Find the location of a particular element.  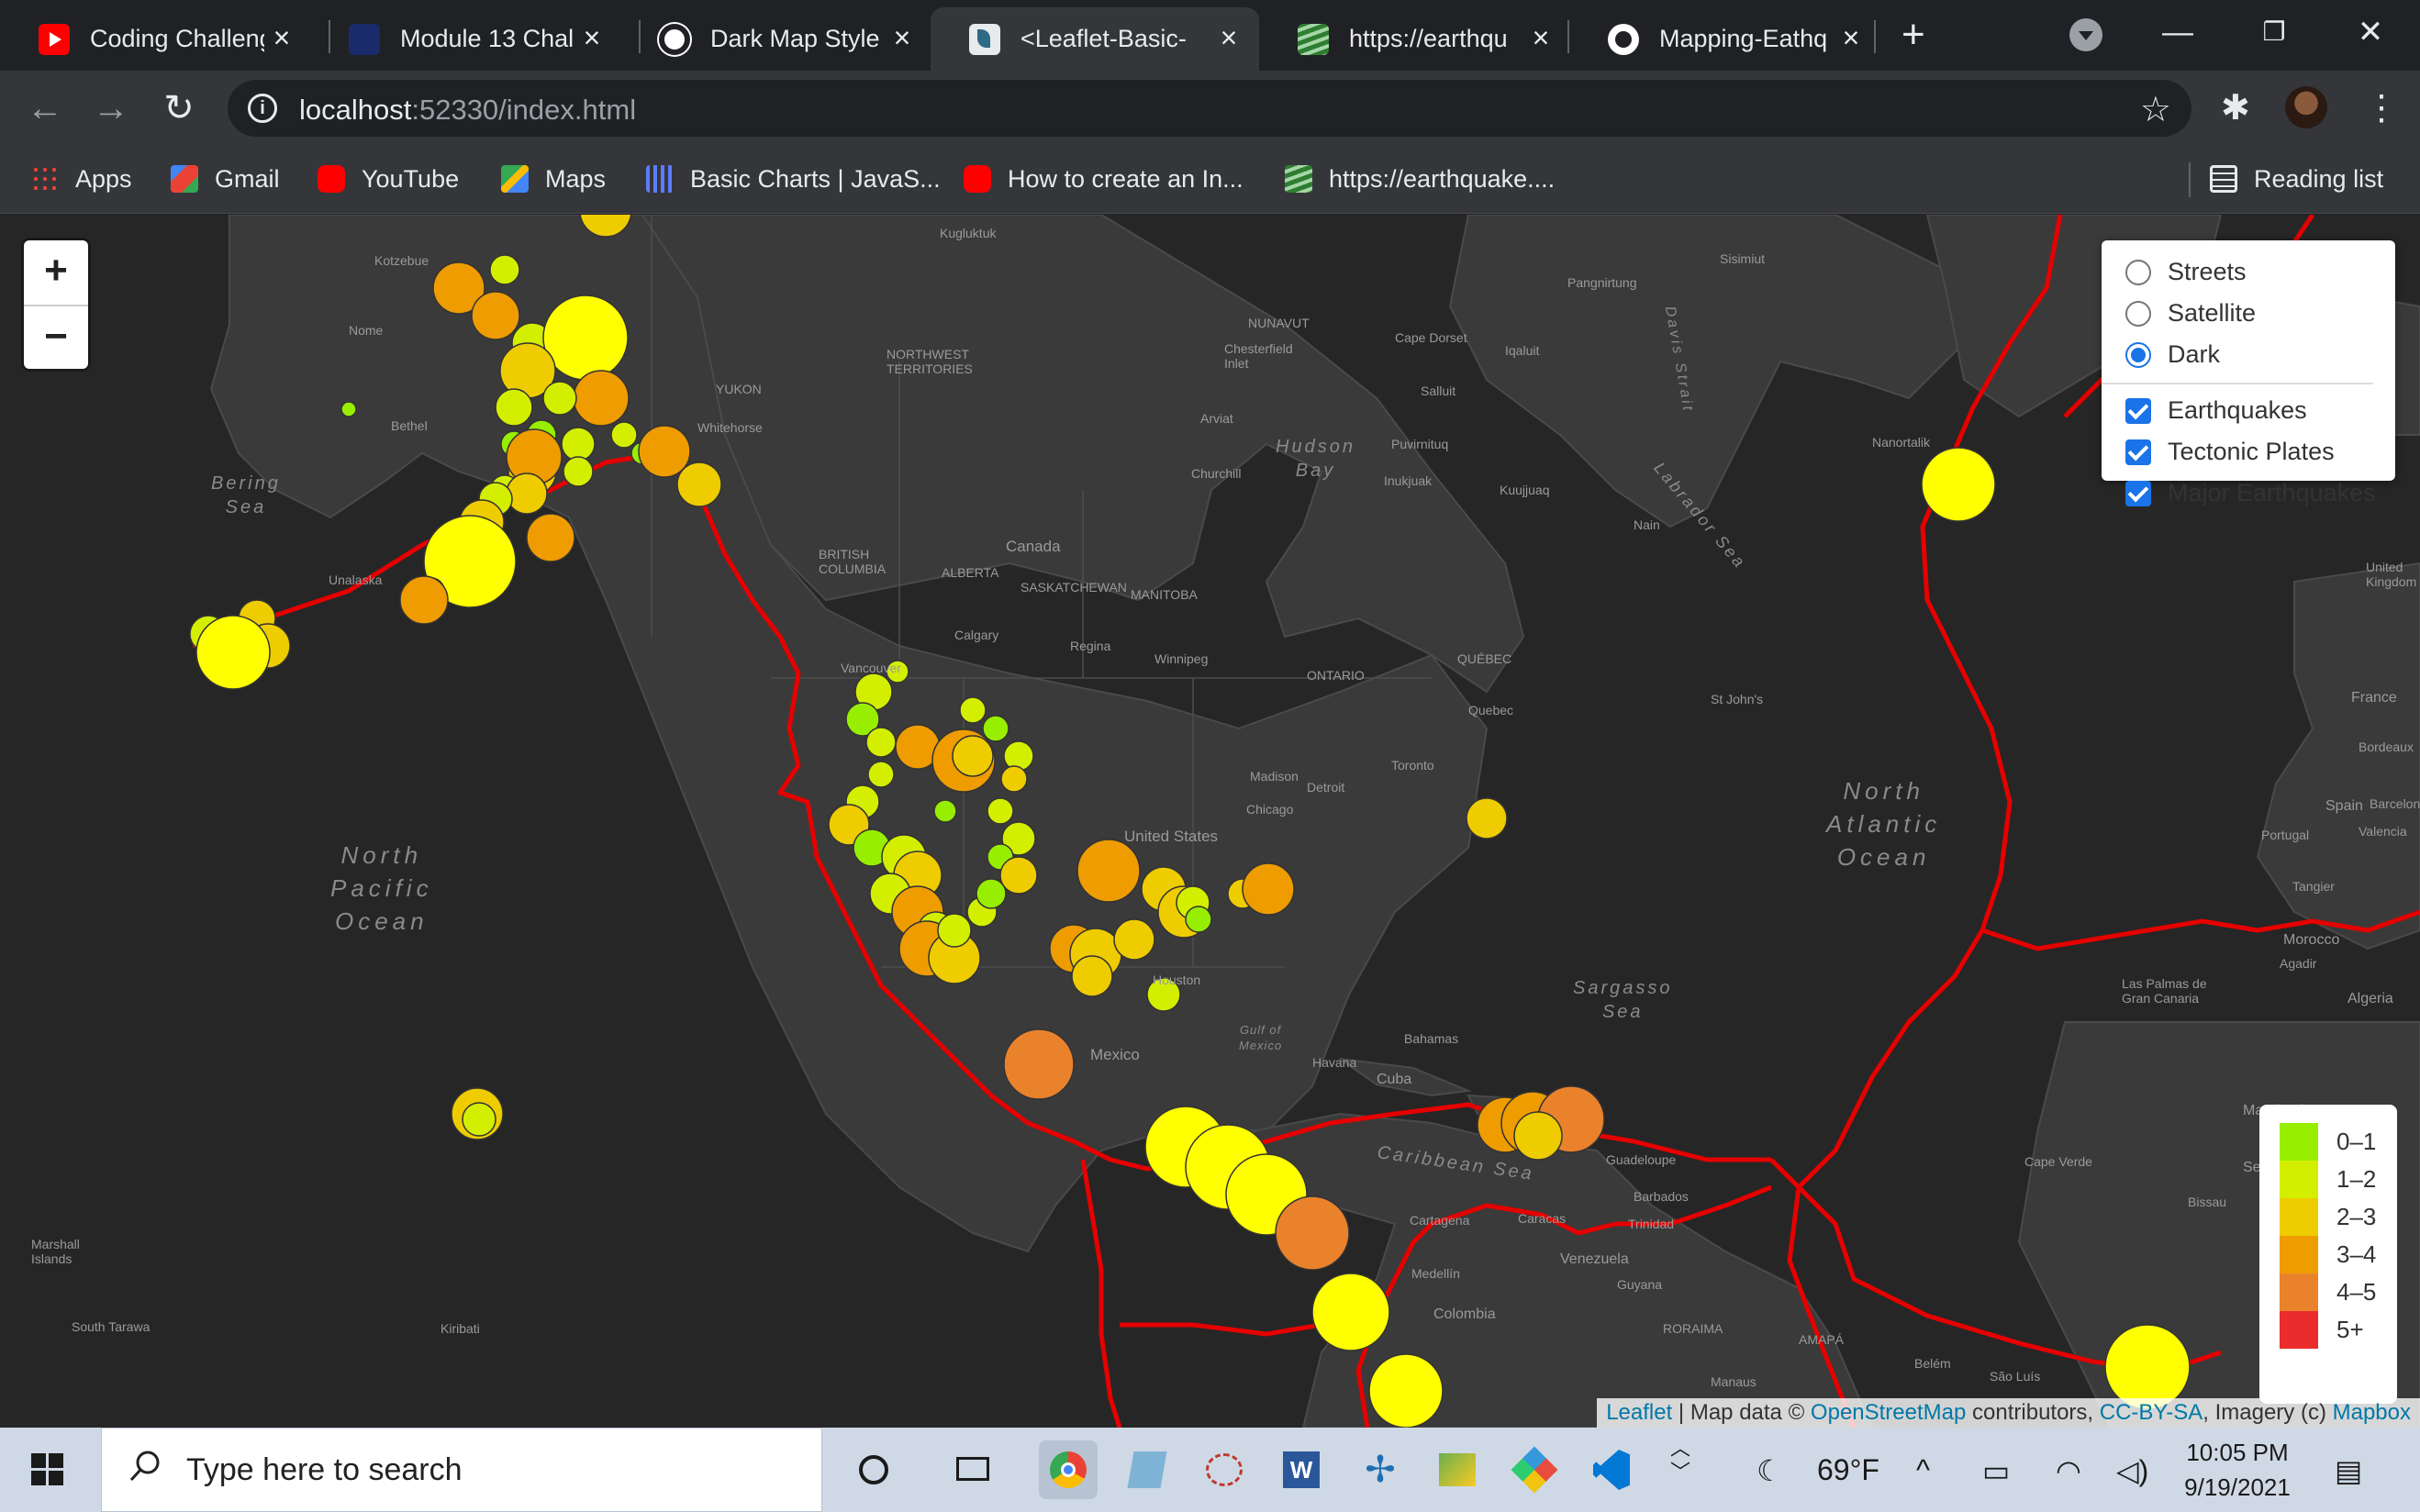

snip-tool-icon is located at coordinates (1224, 1470).